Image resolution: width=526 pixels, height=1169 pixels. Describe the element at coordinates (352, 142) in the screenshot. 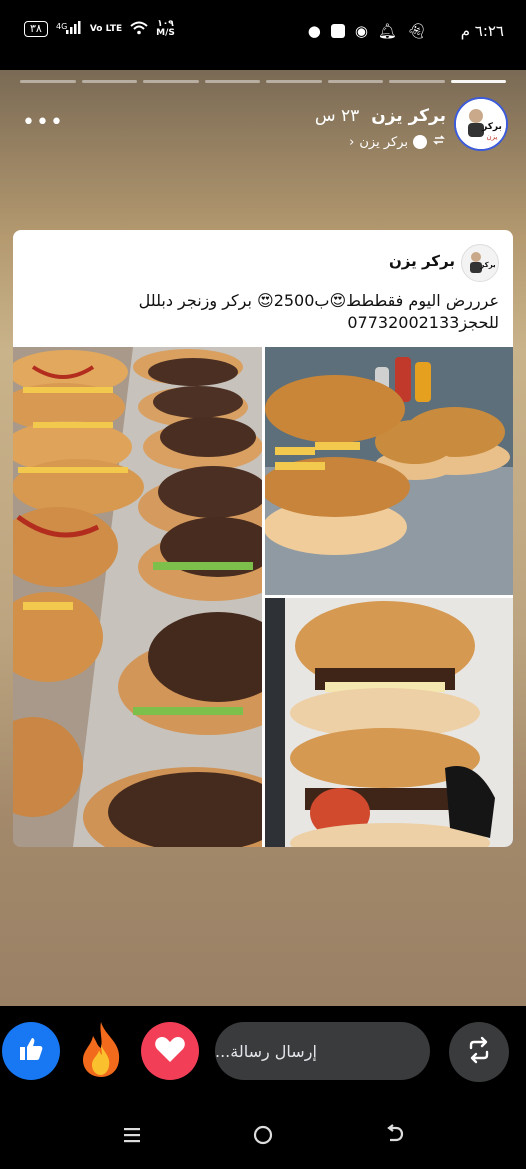

I see `chevron-left-icon: ‹` at that location.